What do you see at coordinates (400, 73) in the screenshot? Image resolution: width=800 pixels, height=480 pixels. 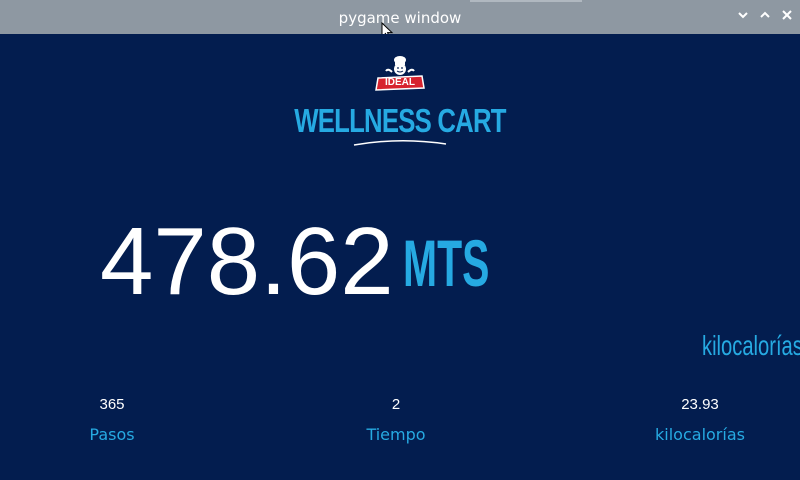 I see `ideal-chef-logo-icon` at bounding box center [400, 73].